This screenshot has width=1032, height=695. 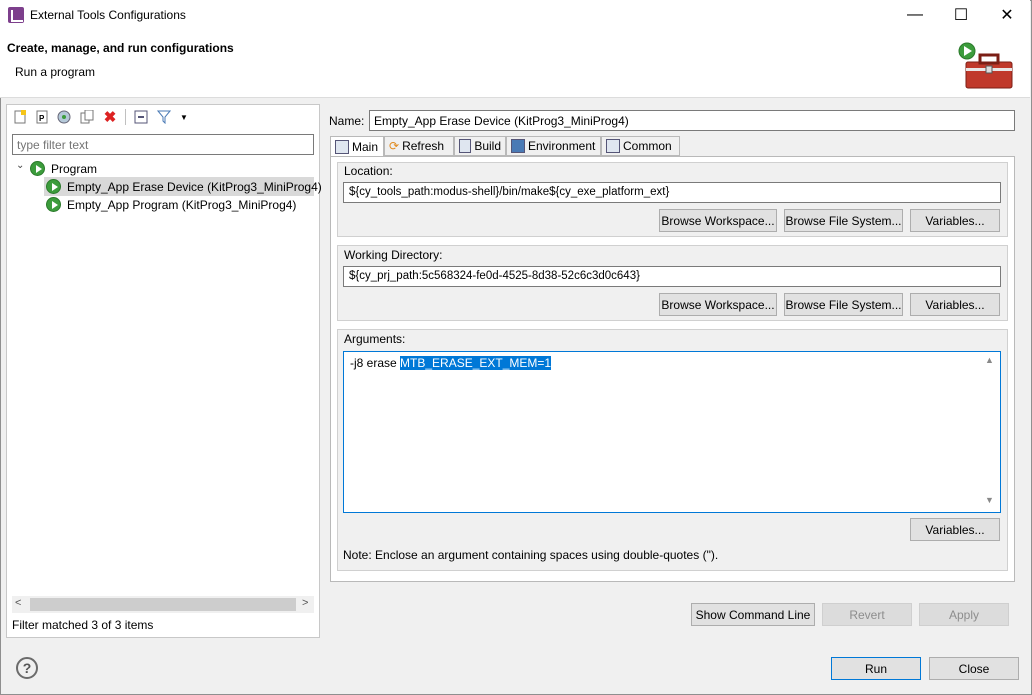 I want to click on svg-text: P, so click(x=42, y=118).